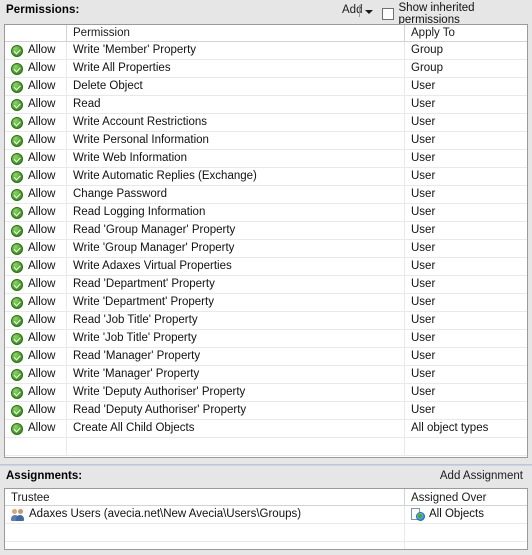  I want to click on permission-name-cell: Write Personal Information, so click(236, 140).